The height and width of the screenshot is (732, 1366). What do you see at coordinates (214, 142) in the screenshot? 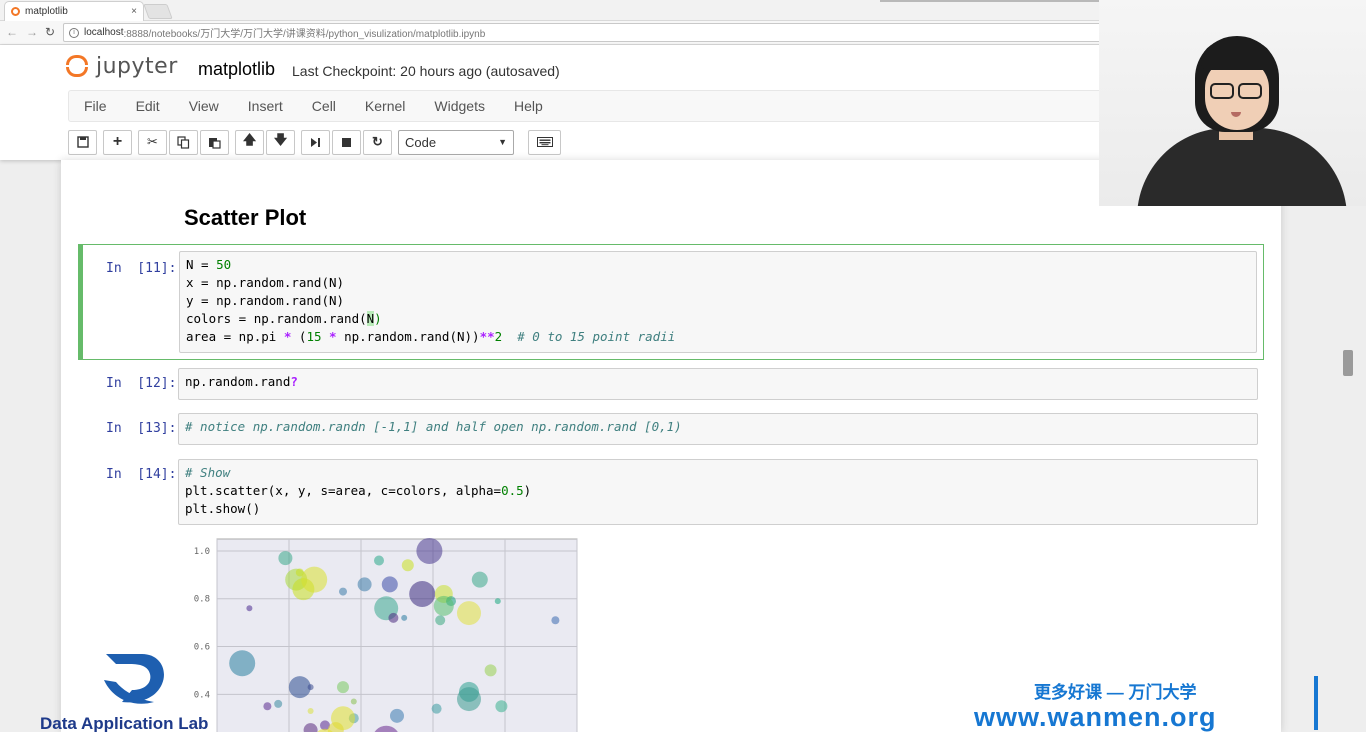
I see `paste-button` at bounding box center [214, 142].